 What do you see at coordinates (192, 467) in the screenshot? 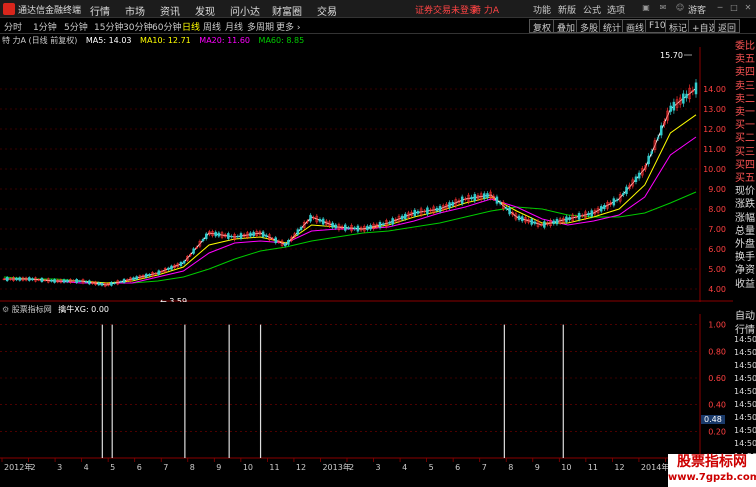
I see `x-tick-label: 8` at bounding box center [192, 467].